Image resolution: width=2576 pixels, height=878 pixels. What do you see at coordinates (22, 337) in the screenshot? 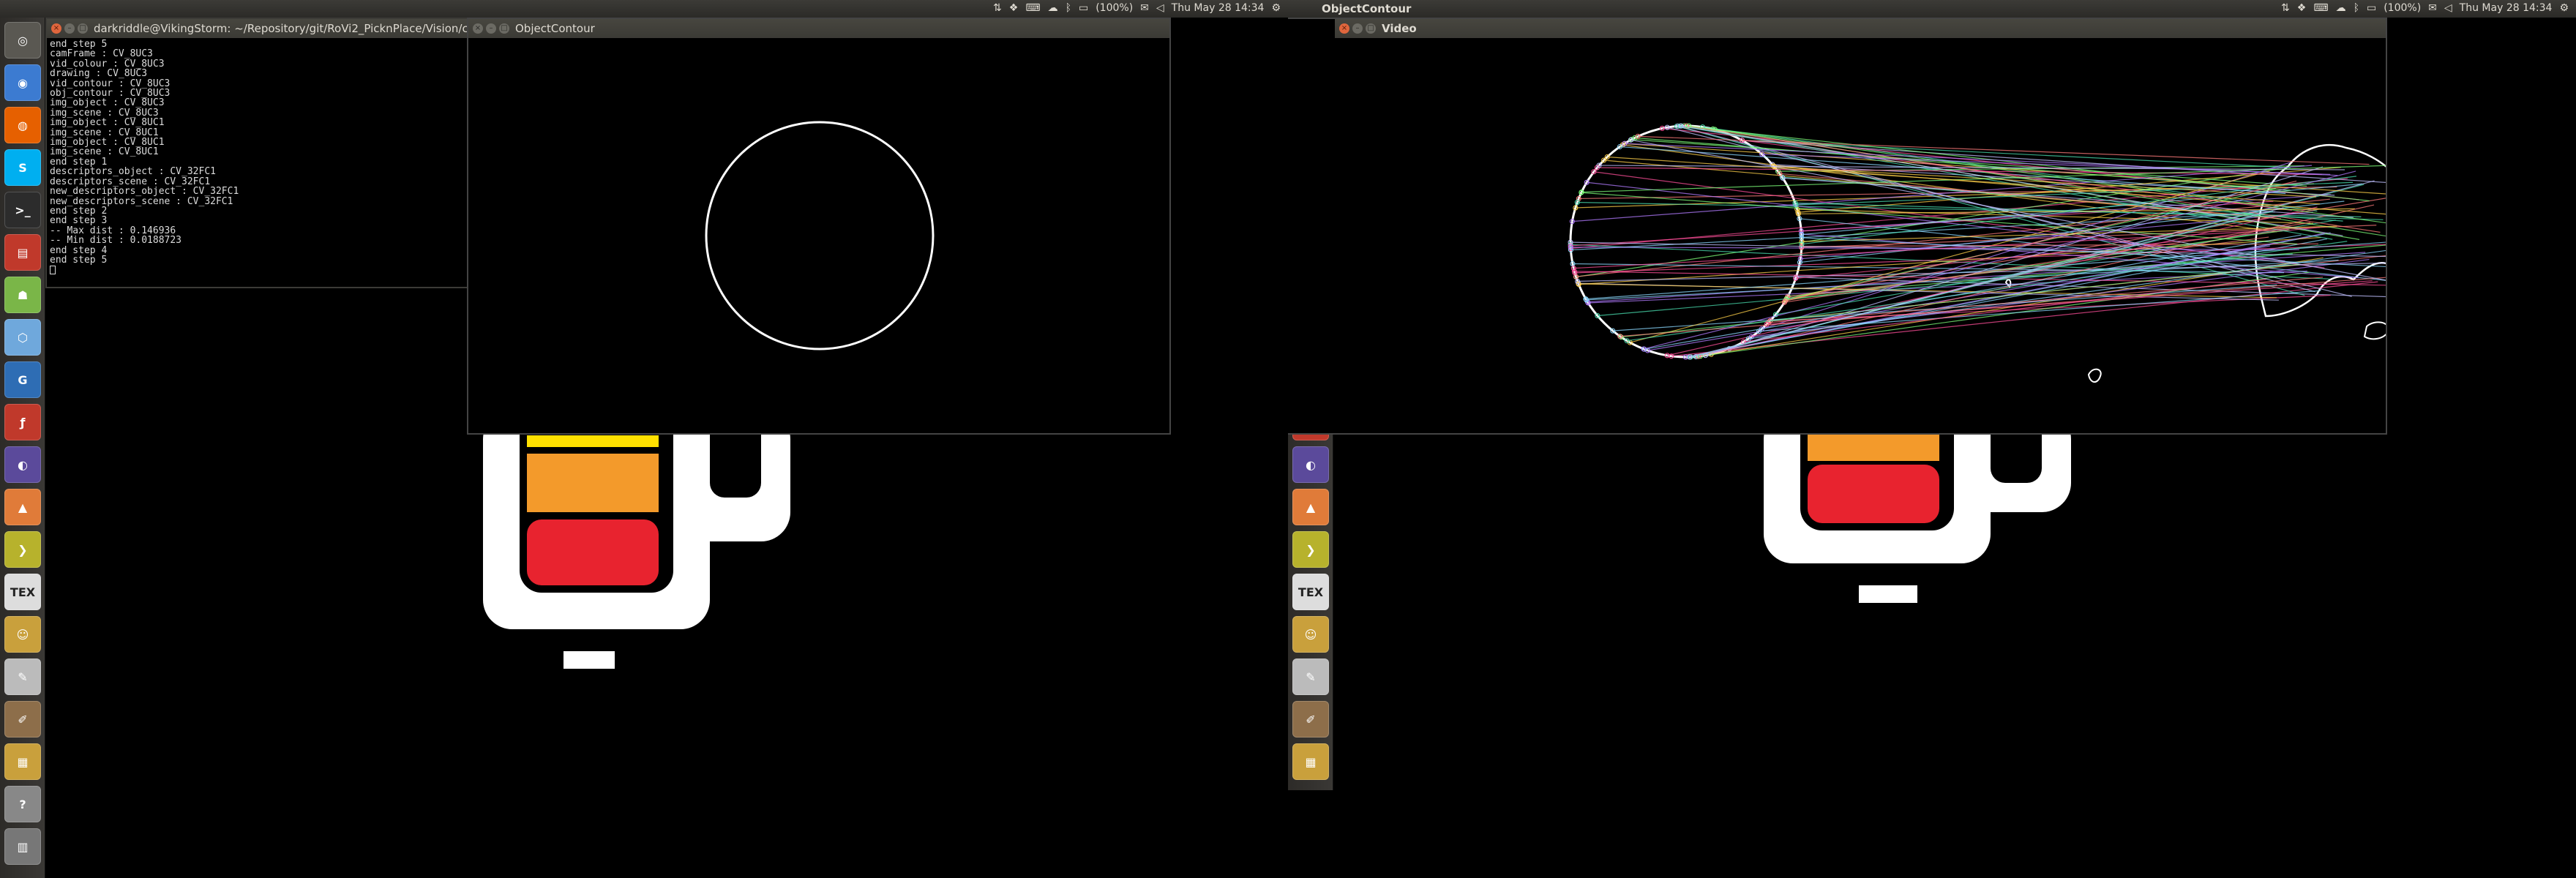
I see `launcher-virtualbox: ⬡` at bounding box center [22, 337].